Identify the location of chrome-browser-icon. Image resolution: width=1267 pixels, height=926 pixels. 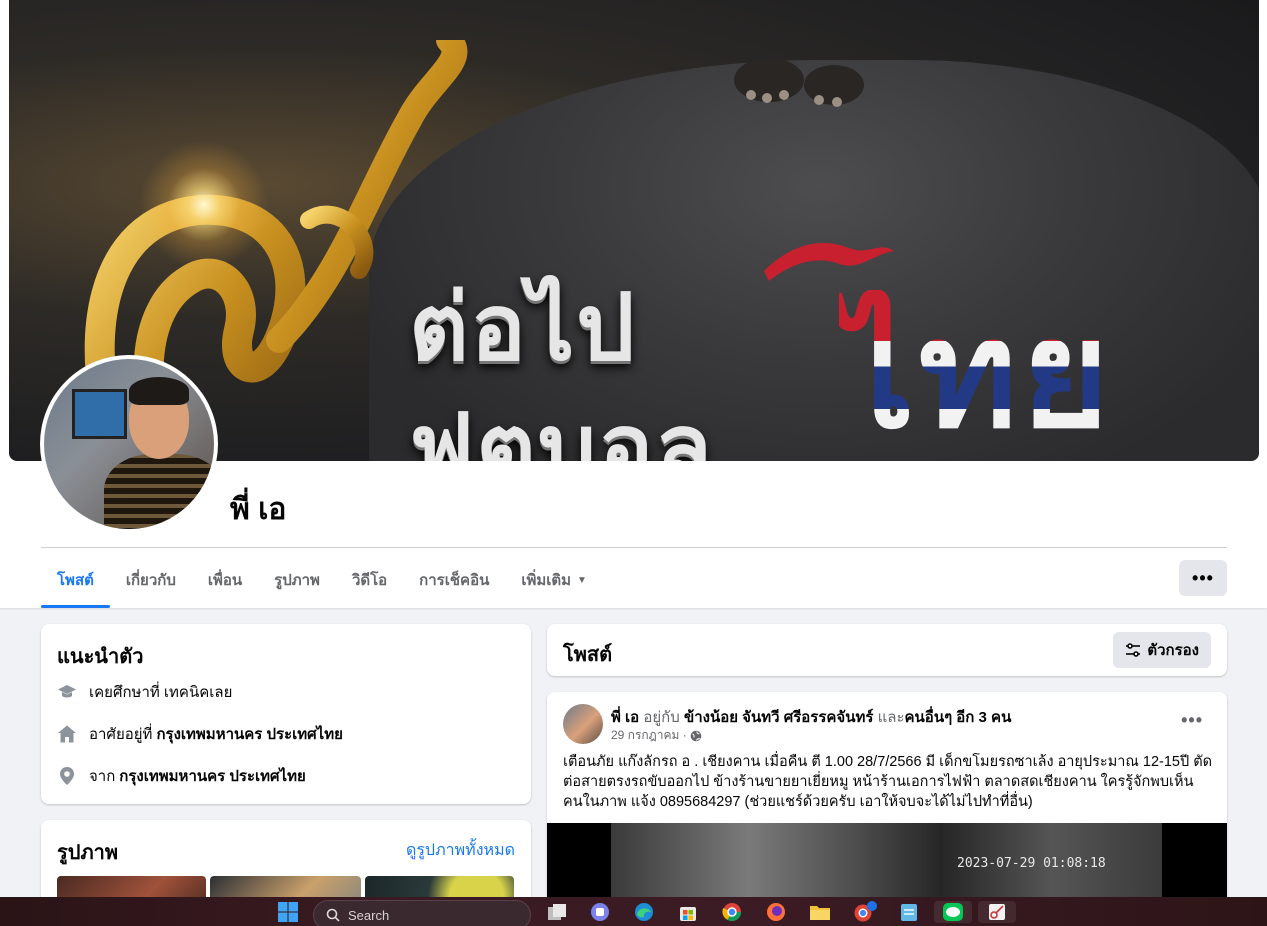
(732, 912).